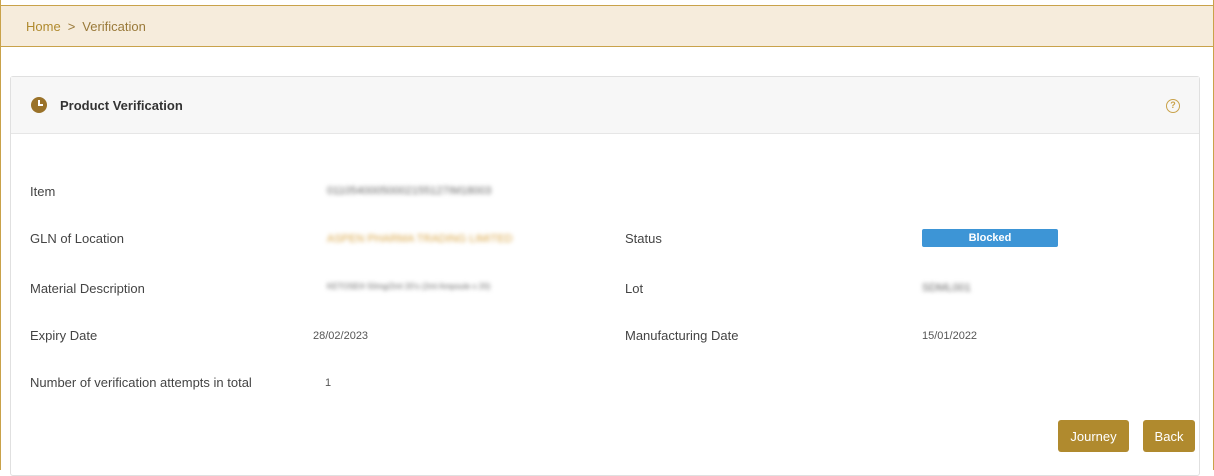  Describe the element at coordinates (64, 335) in the screenshot. I see `expiry-date-label: Expiry Date` at that location.